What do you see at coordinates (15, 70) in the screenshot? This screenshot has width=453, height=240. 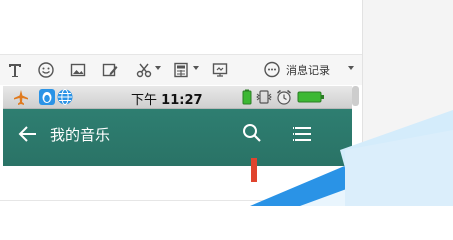 I see `text-format-icon` at bounding box center [15, 70].